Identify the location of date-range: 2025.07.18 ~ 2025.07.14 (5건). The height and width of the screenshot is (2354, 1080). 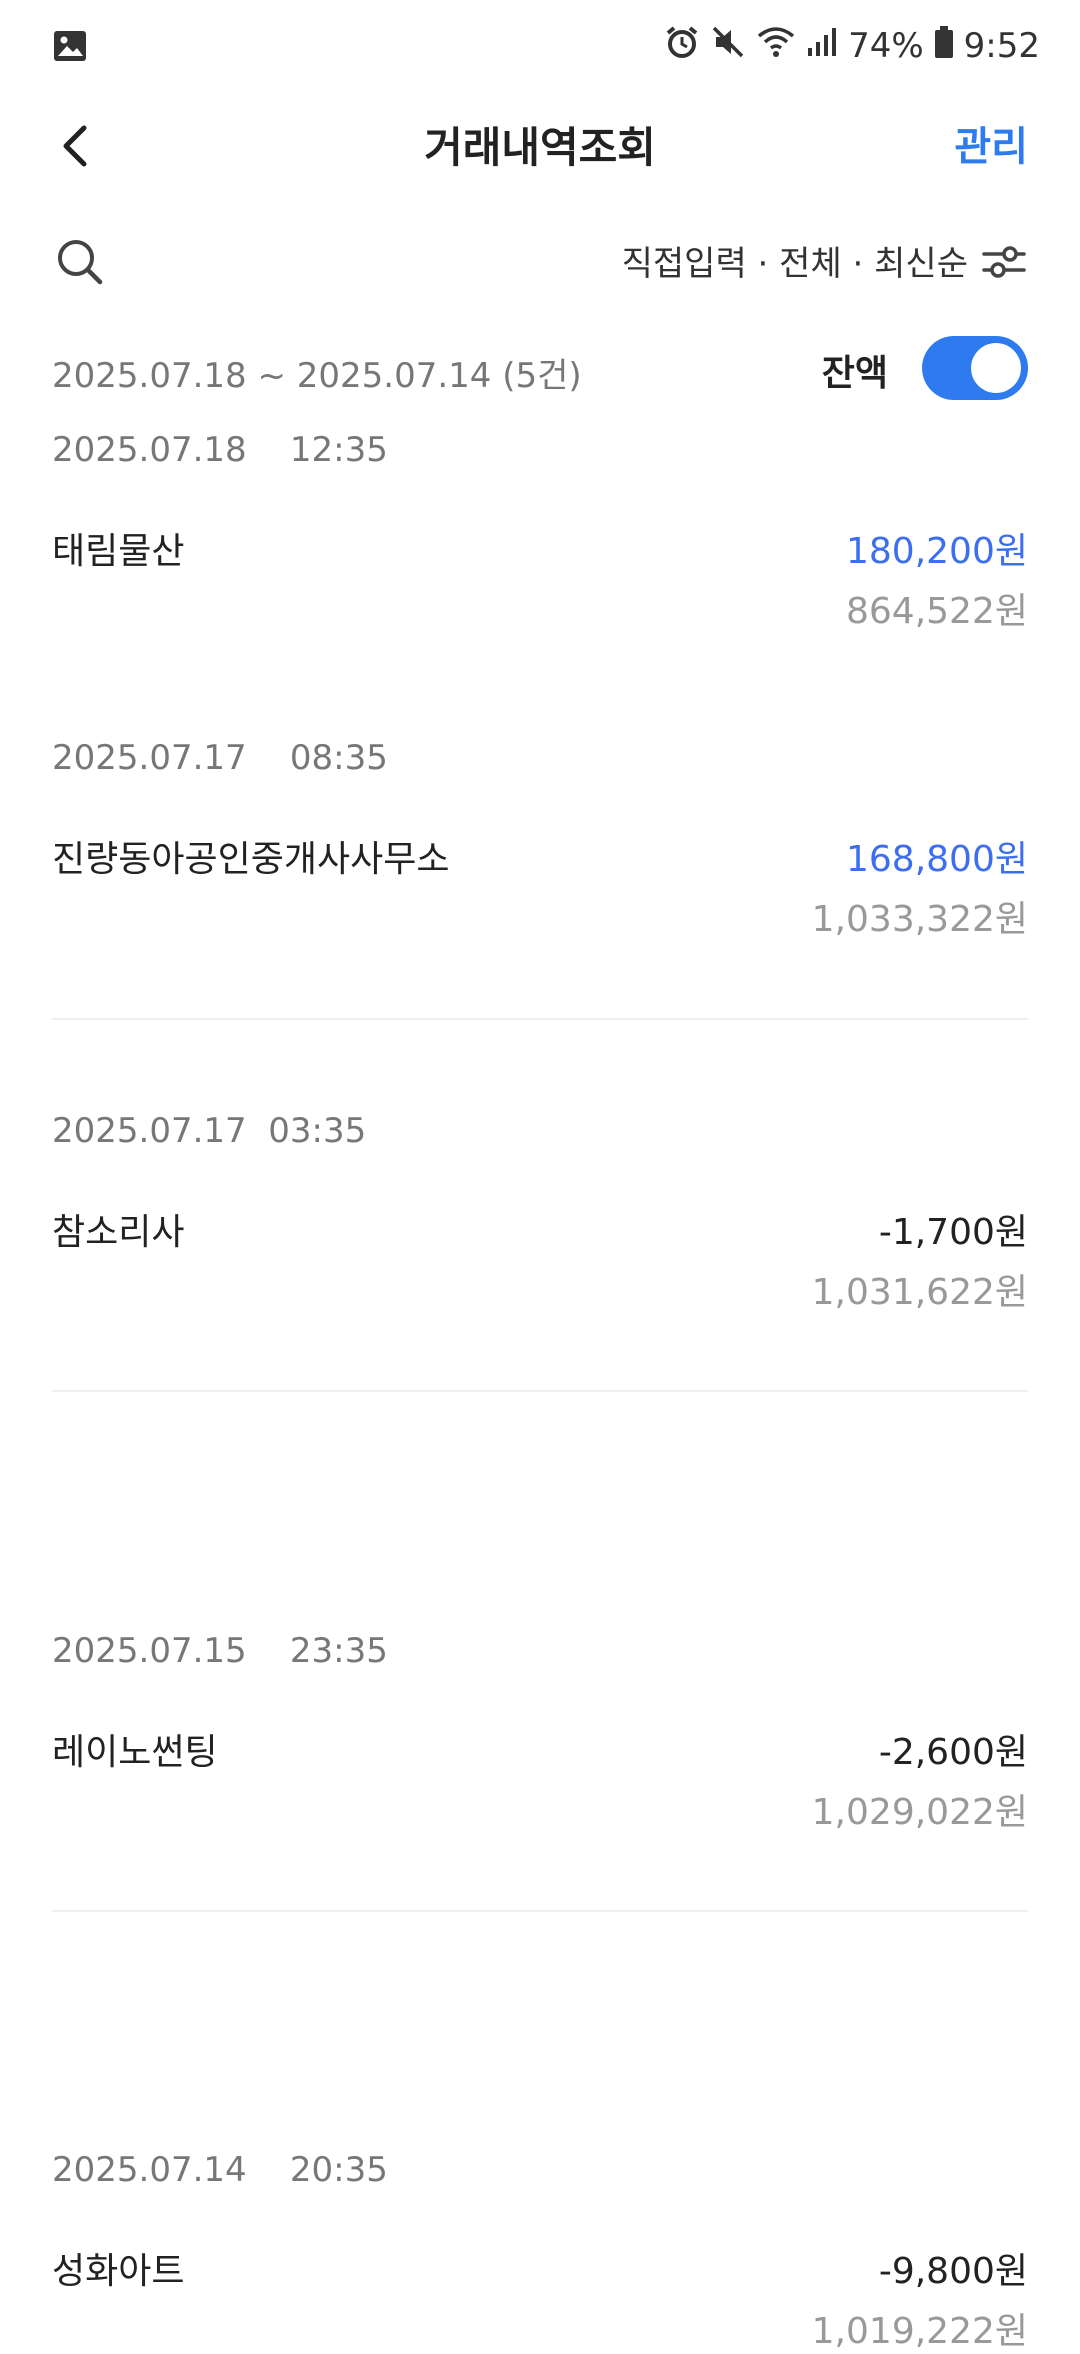
(317, 376).